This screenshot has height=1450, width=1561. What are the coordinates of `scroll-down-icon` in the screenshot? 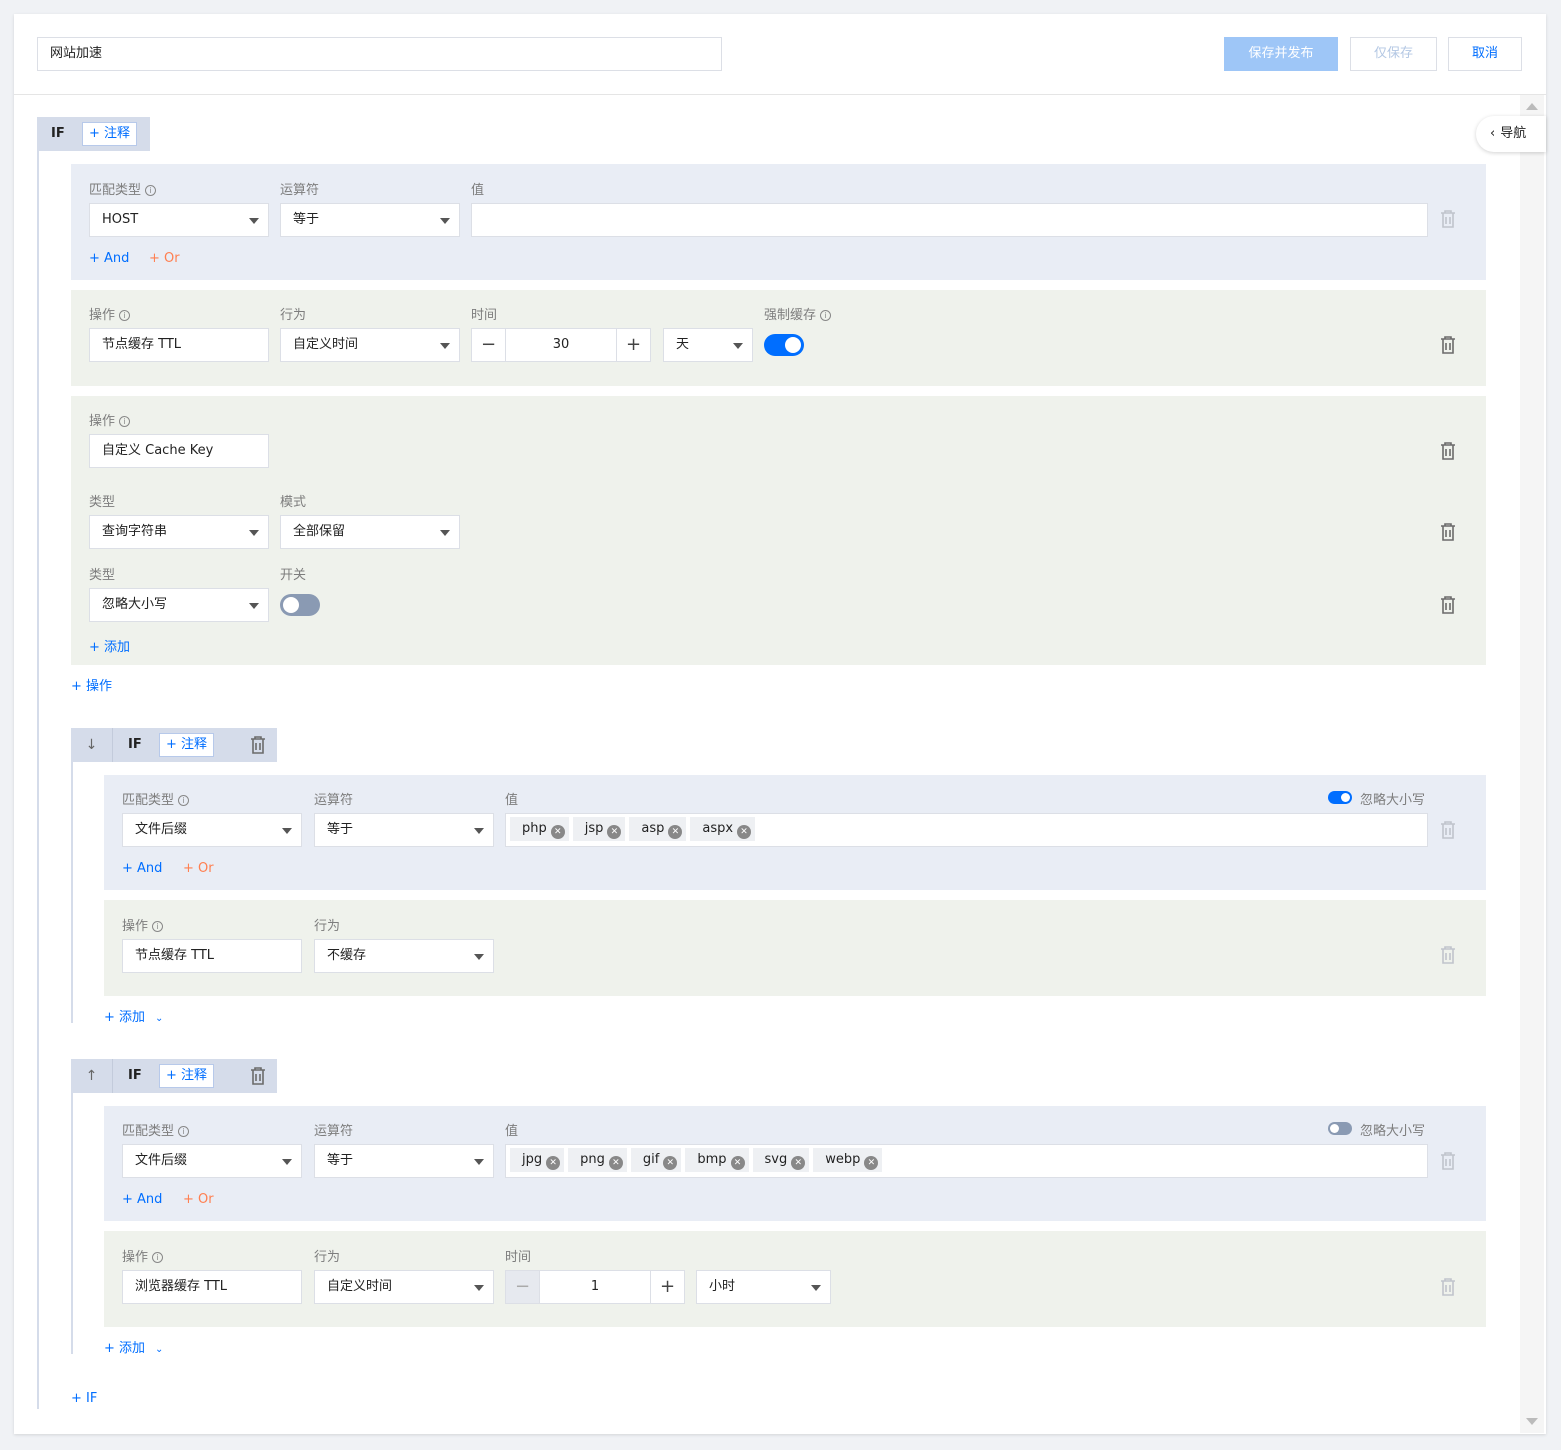 It's located at (1532, 1421).